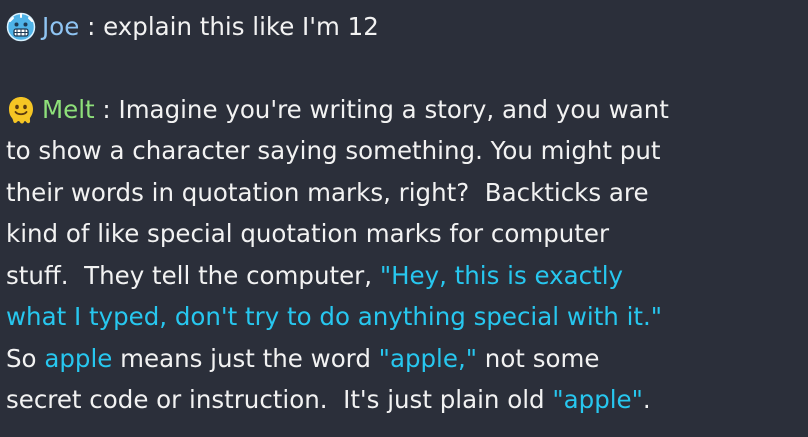 The width and height of the screenshot is (808, 437). I want to click on message-gap, so click(405, 68).